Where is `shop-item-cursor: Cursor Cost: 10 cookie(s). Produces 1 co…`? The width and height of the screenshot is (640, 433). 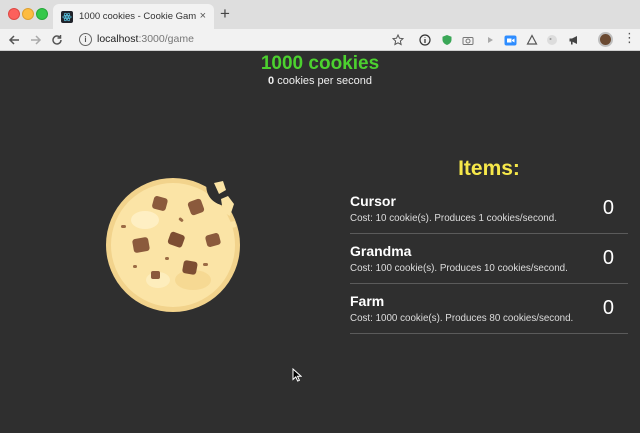 shop-item-cursor: Cursor Cost: 10 cookie(s). Produces 1 co… is located at coordinates (489, 209).